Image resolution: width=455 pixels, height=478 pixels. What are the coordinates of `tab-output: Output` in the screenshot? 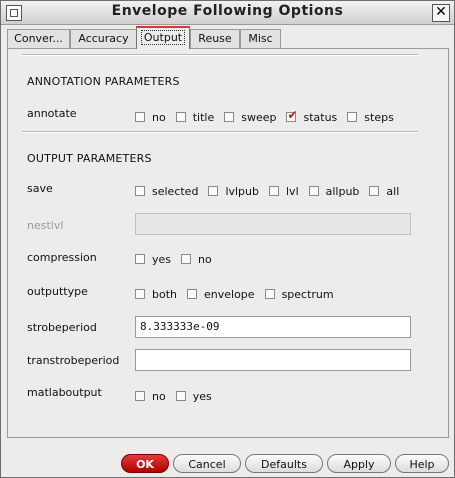 It's located at (163, 37).